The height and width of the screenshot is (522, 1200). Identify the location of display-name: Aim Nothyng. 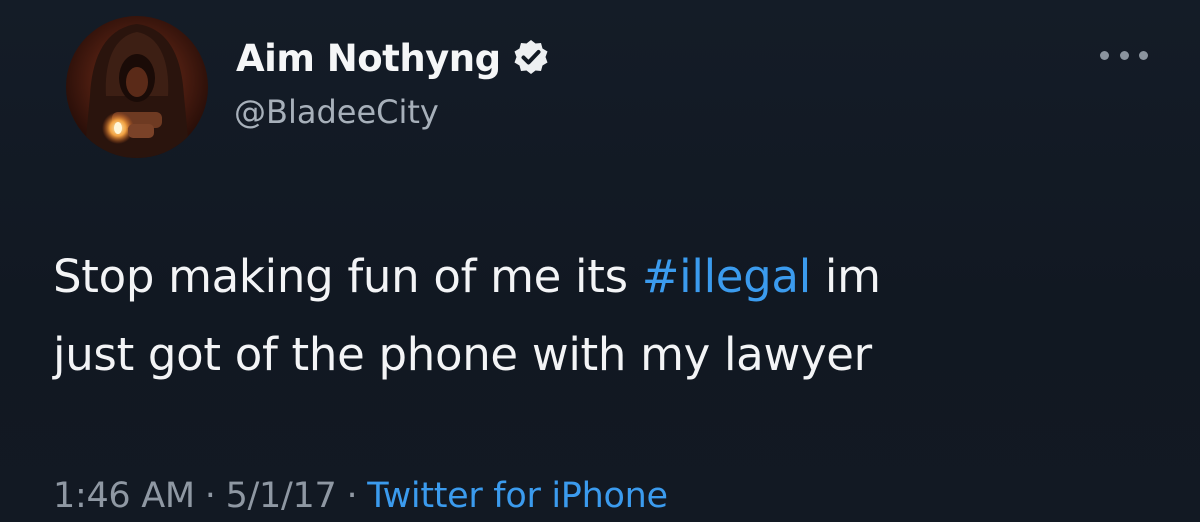
(368, 58).